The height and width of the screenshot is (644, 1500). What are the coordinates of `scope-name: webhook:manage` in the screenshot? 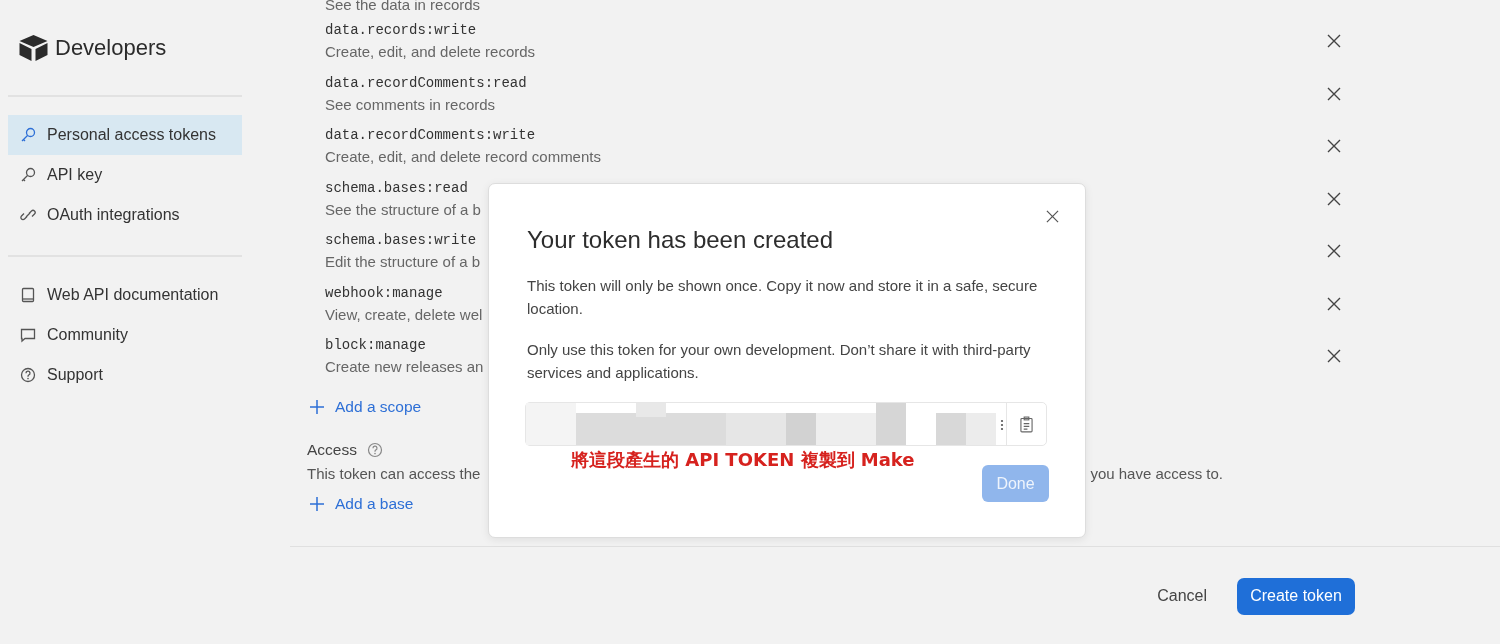 It's located at (384, 292).